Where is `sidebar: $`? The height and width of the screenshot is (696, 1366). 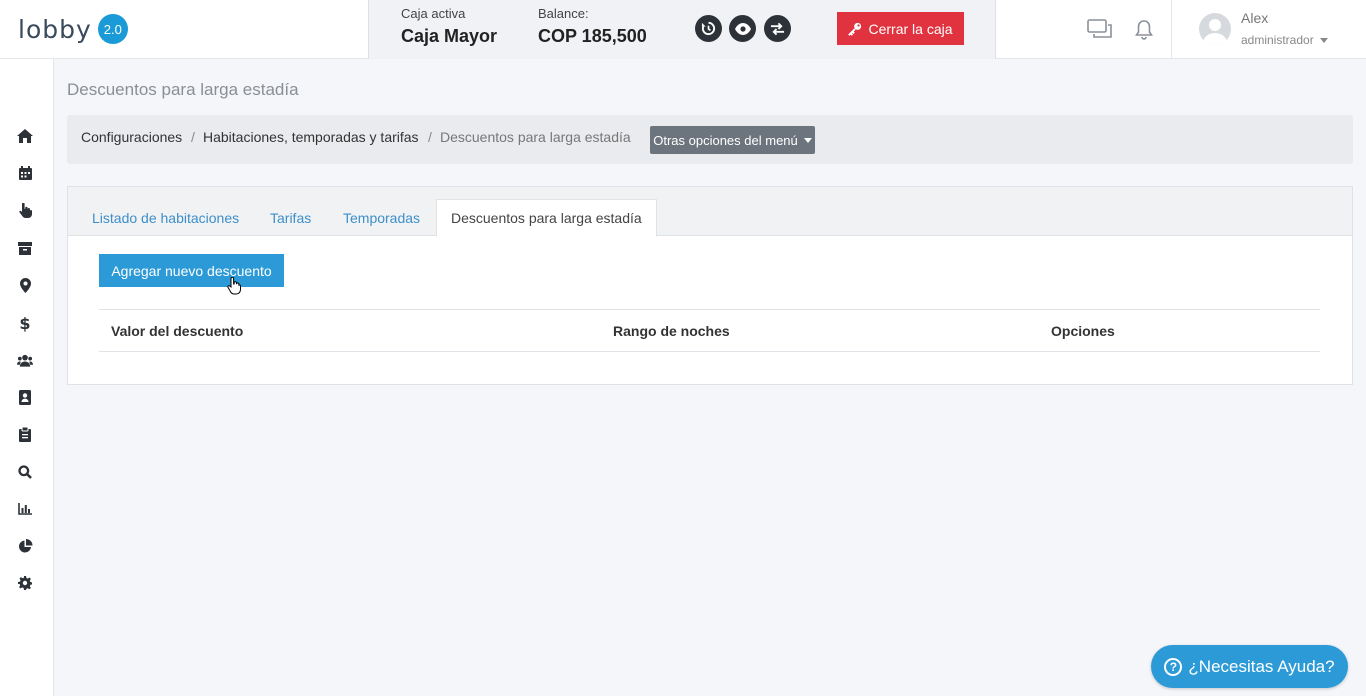
sidebar: $ is located at coordinates (27, 377).